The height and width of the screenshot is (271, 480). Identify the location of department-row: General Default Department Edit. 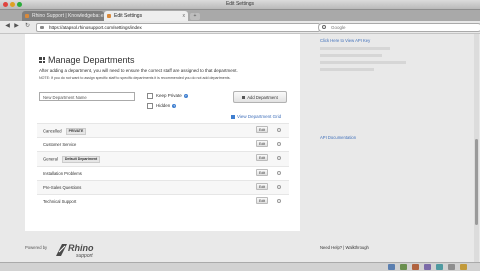
(163, 158).